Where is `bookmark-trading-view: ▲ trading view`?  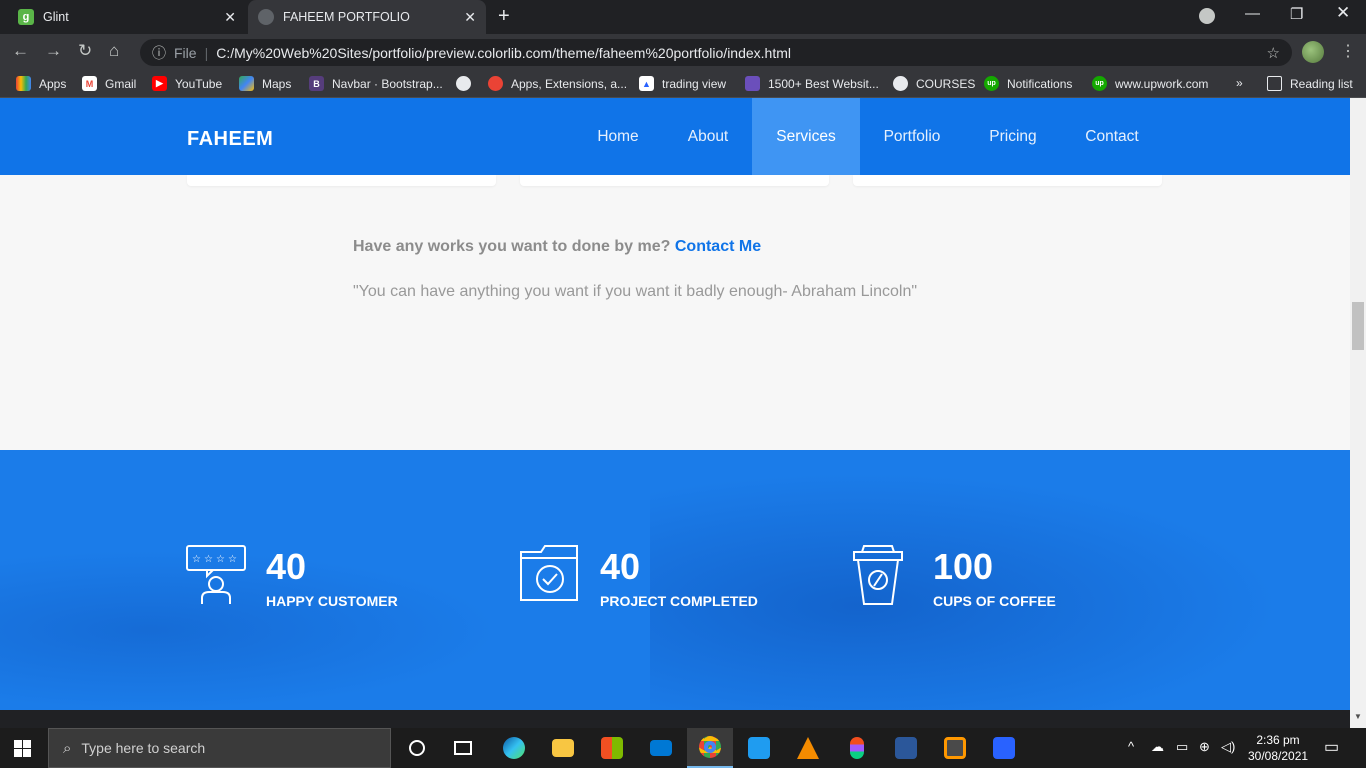
bookmark-trading-view: ▲ trading view is located at coordinates (682, 83).